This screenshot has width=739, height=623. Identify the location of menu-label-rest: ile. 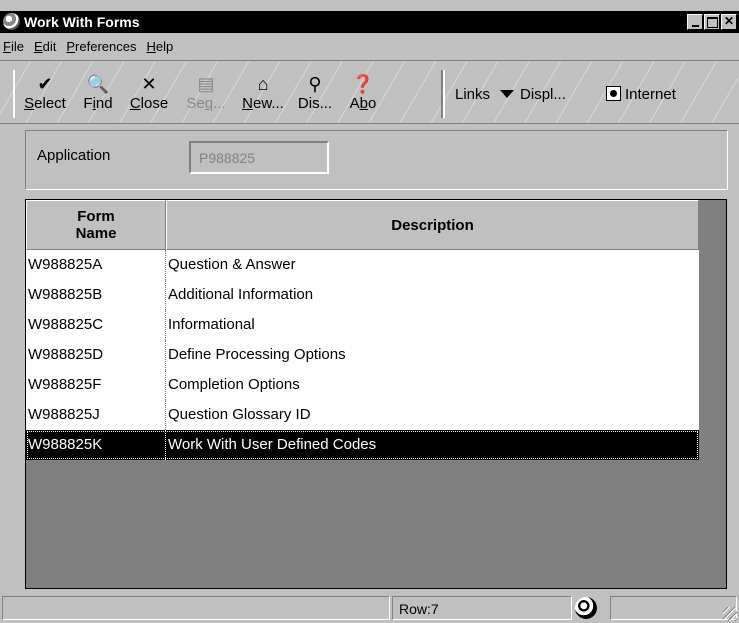
(17, 46).